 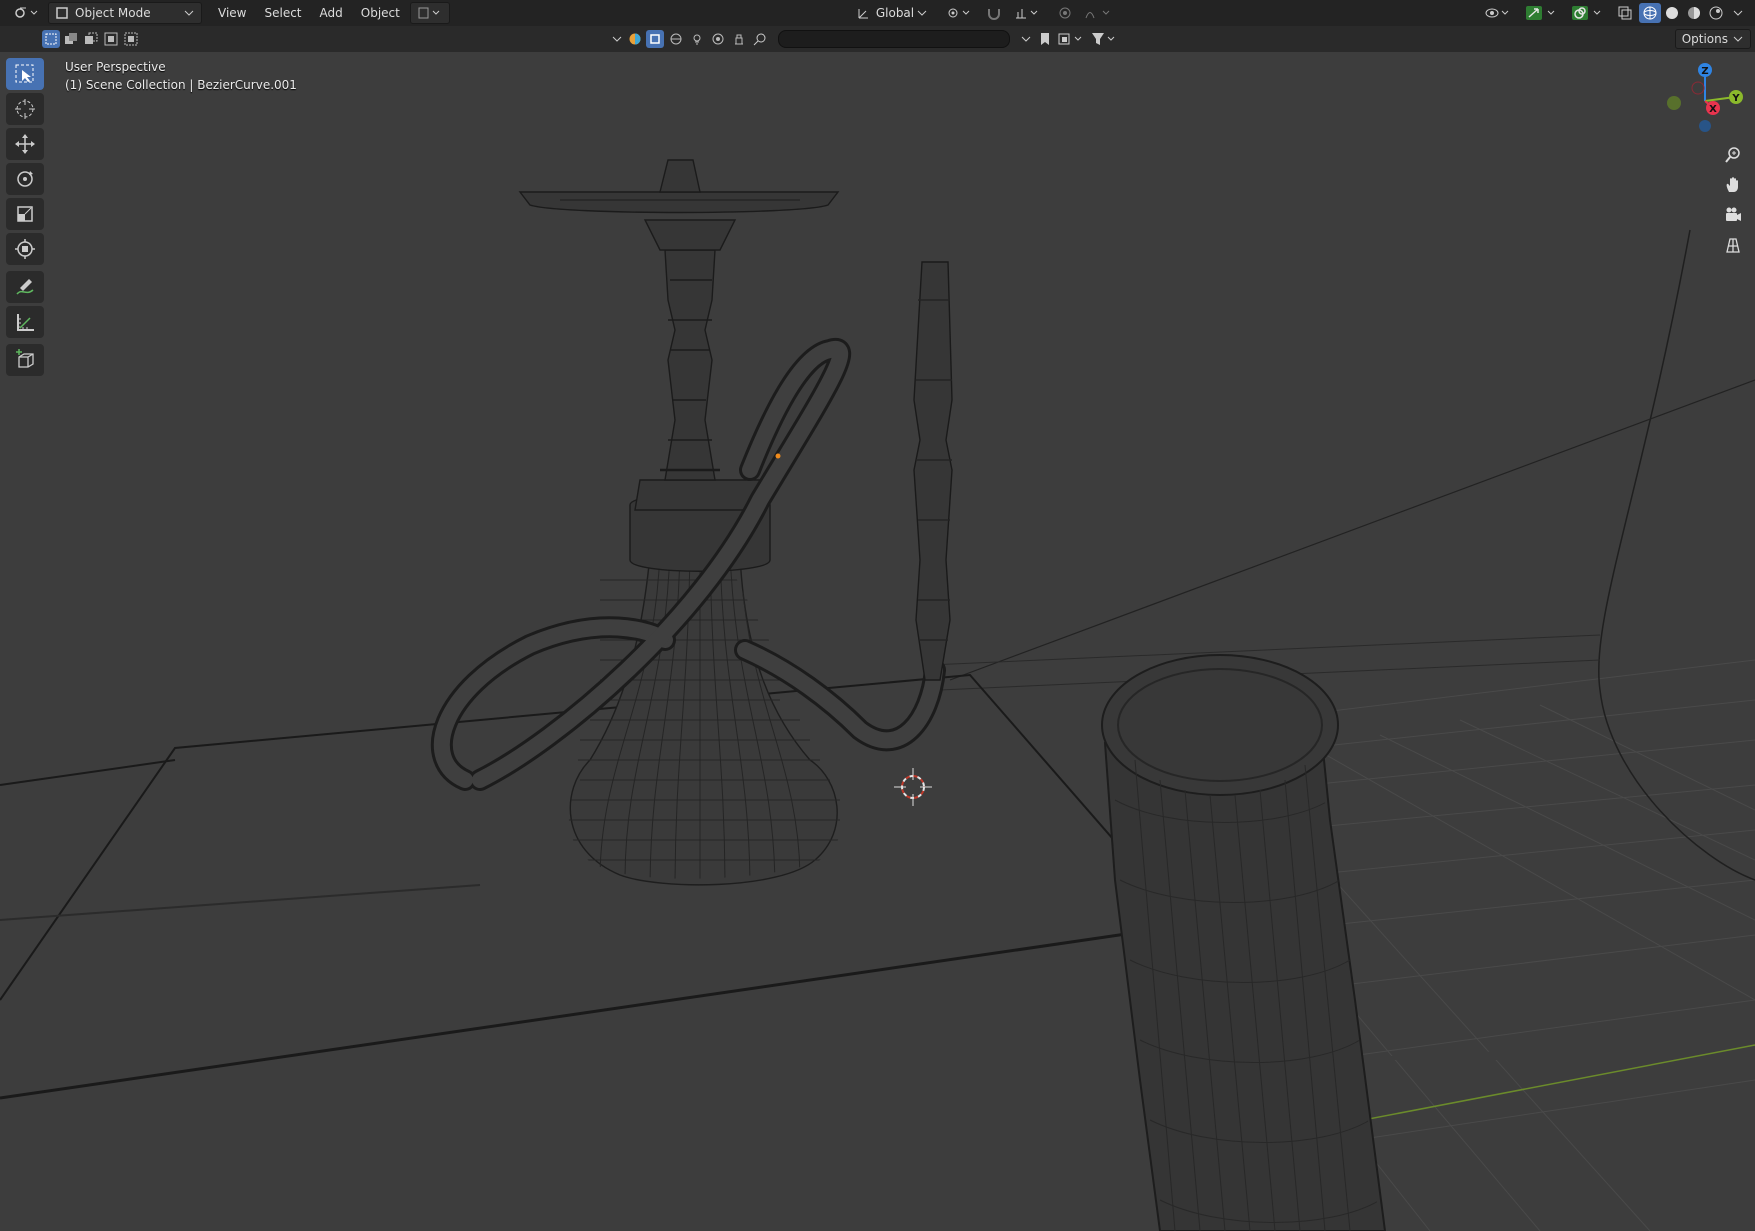 I want to click on navigation-gizmo: Z Y X, so click(x=1705, y=101).